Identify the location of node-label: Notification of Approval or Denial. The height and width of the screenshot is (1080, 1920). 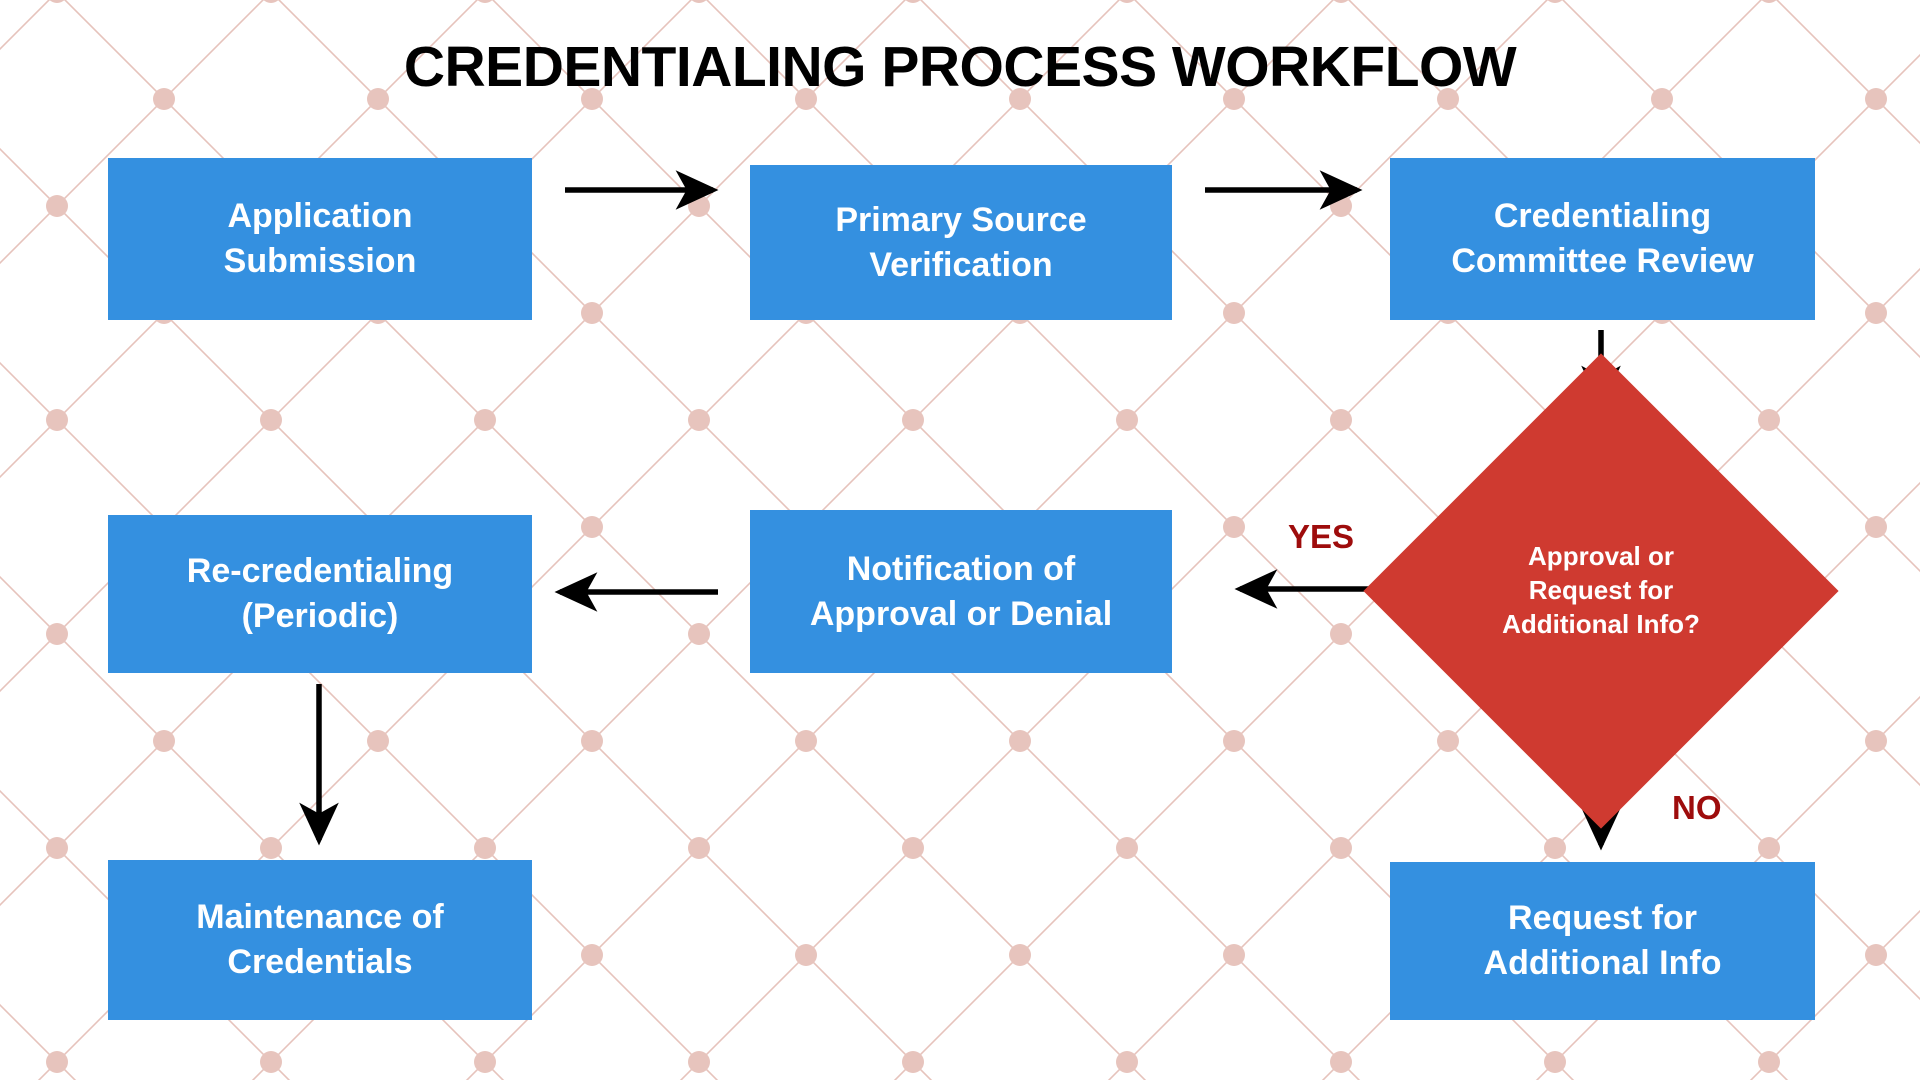
(961, 591).